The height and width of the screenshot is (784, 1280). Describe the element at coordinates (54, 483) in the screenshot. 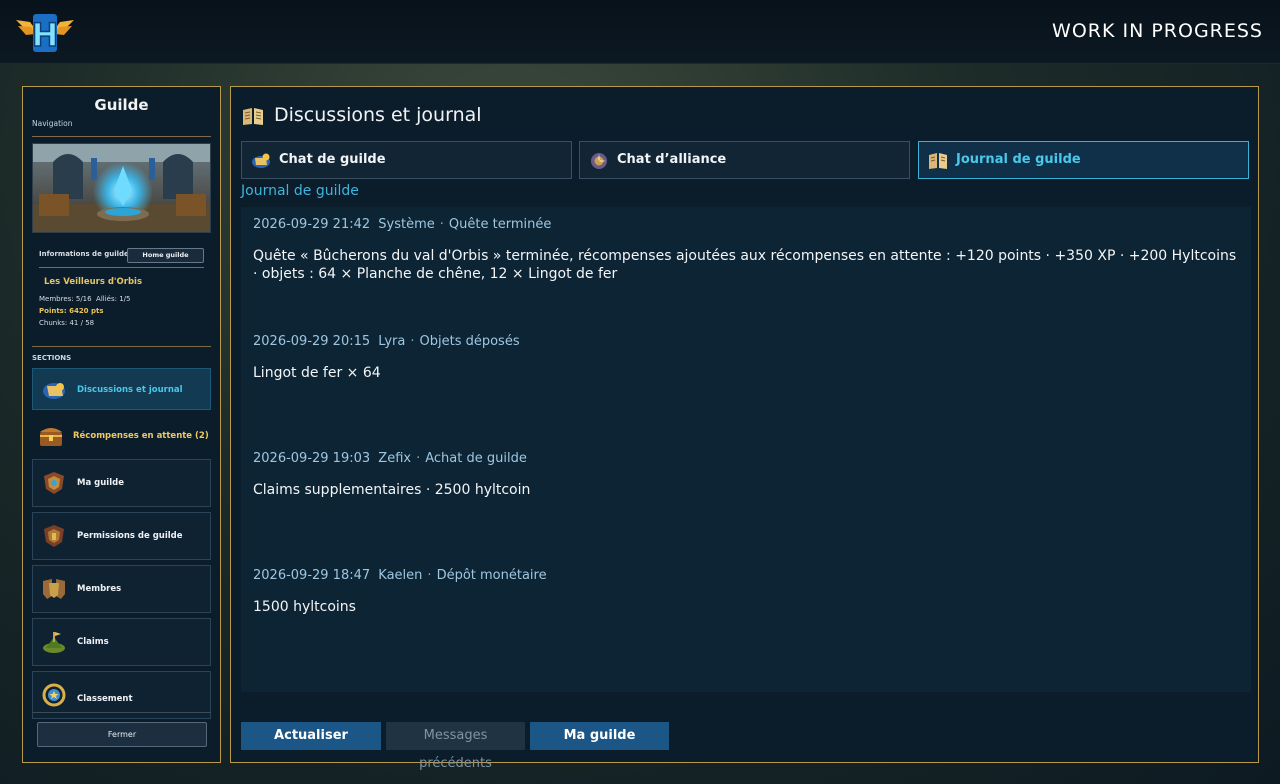

I see `guild-crest-icon` at that location.